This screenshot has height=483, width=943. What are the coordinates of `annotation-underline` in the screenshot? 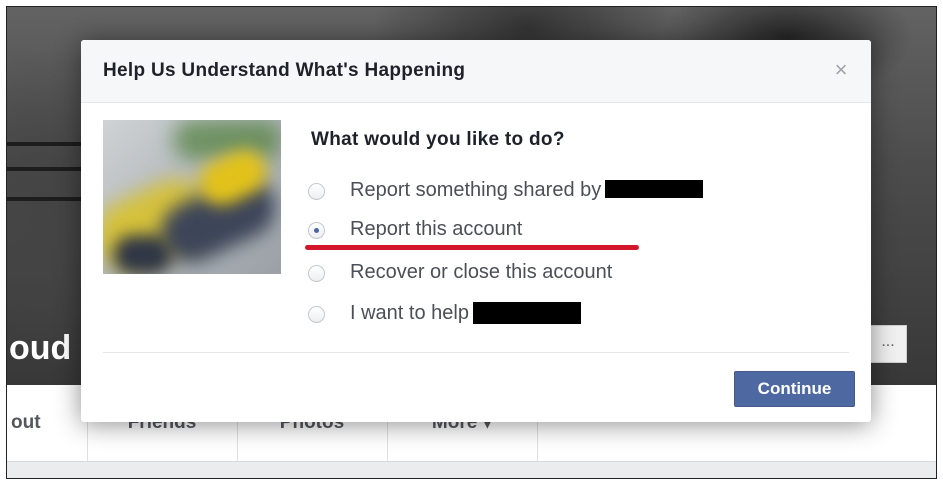 It's located at (472, 247).